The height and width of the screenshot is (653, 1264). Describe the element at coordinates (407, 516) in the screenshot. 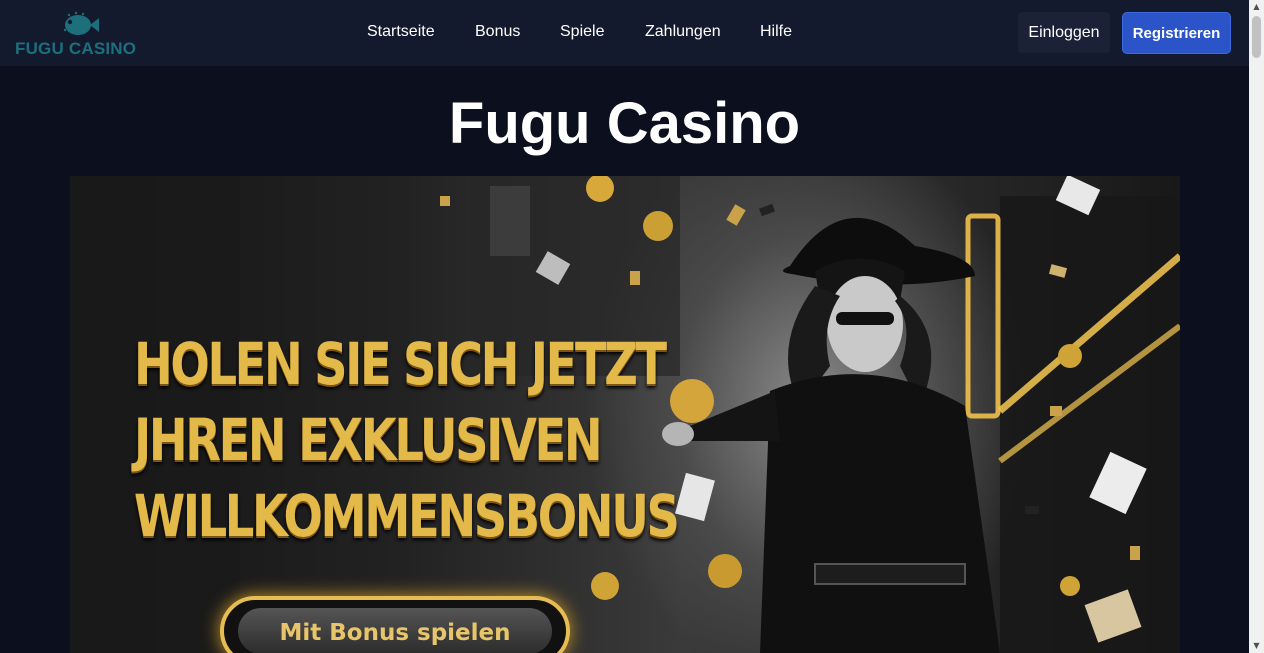

I see `headline-line: WILLKOMMENSBONUS` at that location.